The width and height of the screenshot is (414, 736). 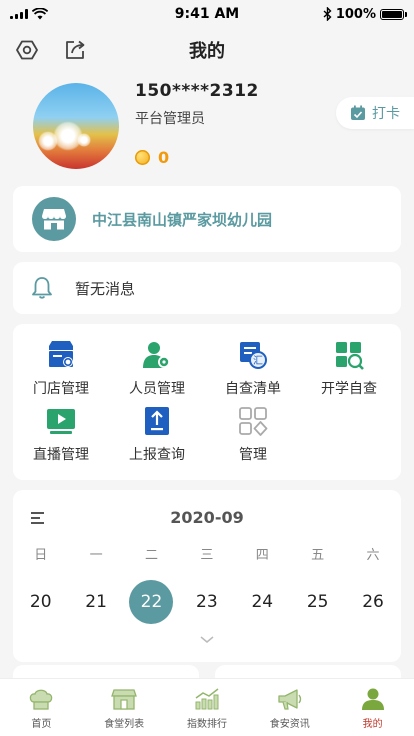 I want to click on tab-food-safety-news: 食安资讯, so click(x=289, y=707).